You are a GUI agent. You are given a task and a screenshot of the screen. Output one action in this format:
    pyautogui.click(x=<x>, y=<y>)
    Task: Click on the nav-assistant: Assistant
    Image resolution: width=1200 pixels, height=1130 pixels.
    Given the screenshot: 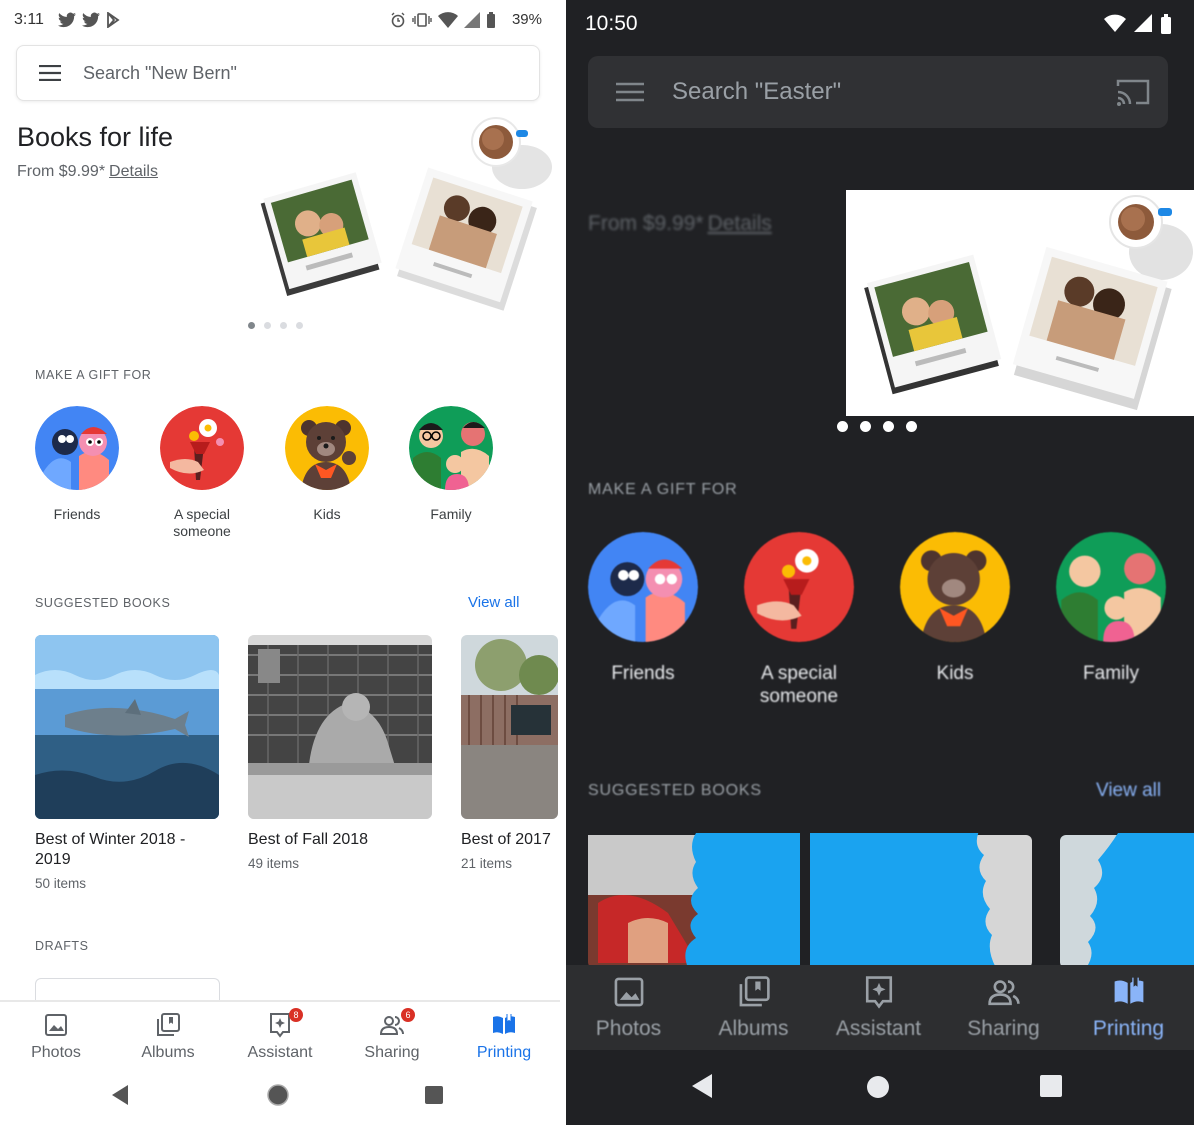 What is the action you would take?
    pyautogui.click(x=878, y=1007)
    